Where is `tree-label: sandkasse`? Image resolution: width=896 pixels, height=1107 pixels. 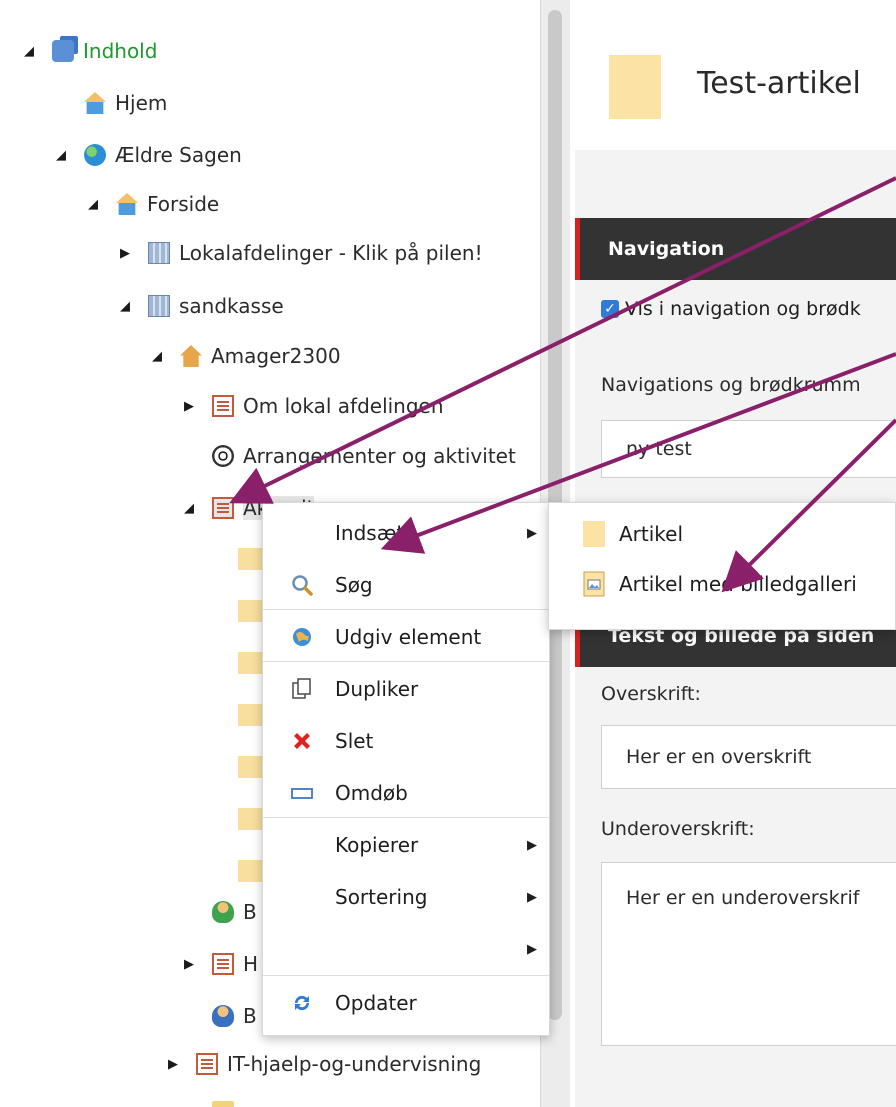
tree-label: sandkasse is located at coordinates (231, 306).